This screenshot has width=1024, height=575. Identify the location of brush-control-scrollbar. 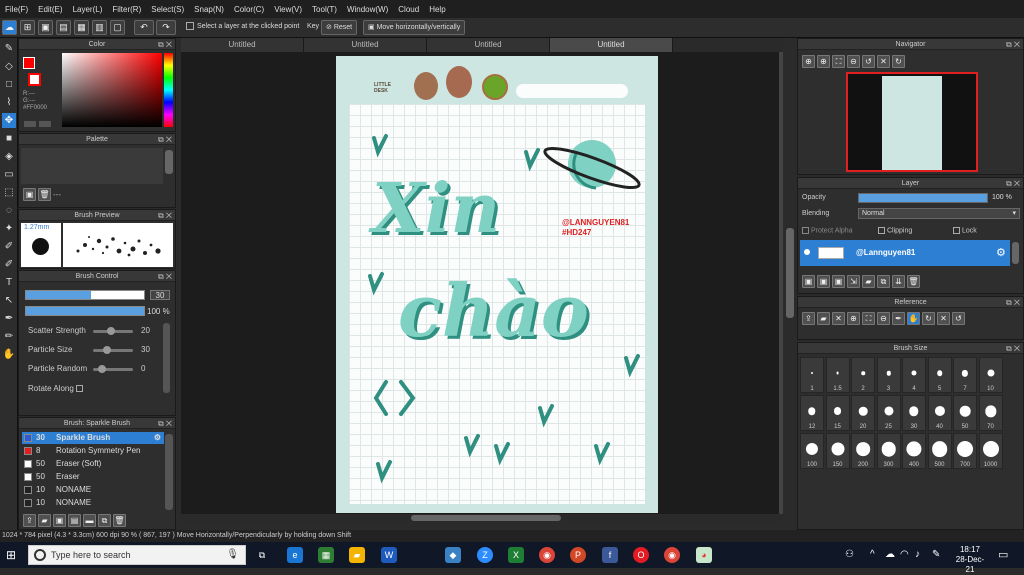
(166, 358).